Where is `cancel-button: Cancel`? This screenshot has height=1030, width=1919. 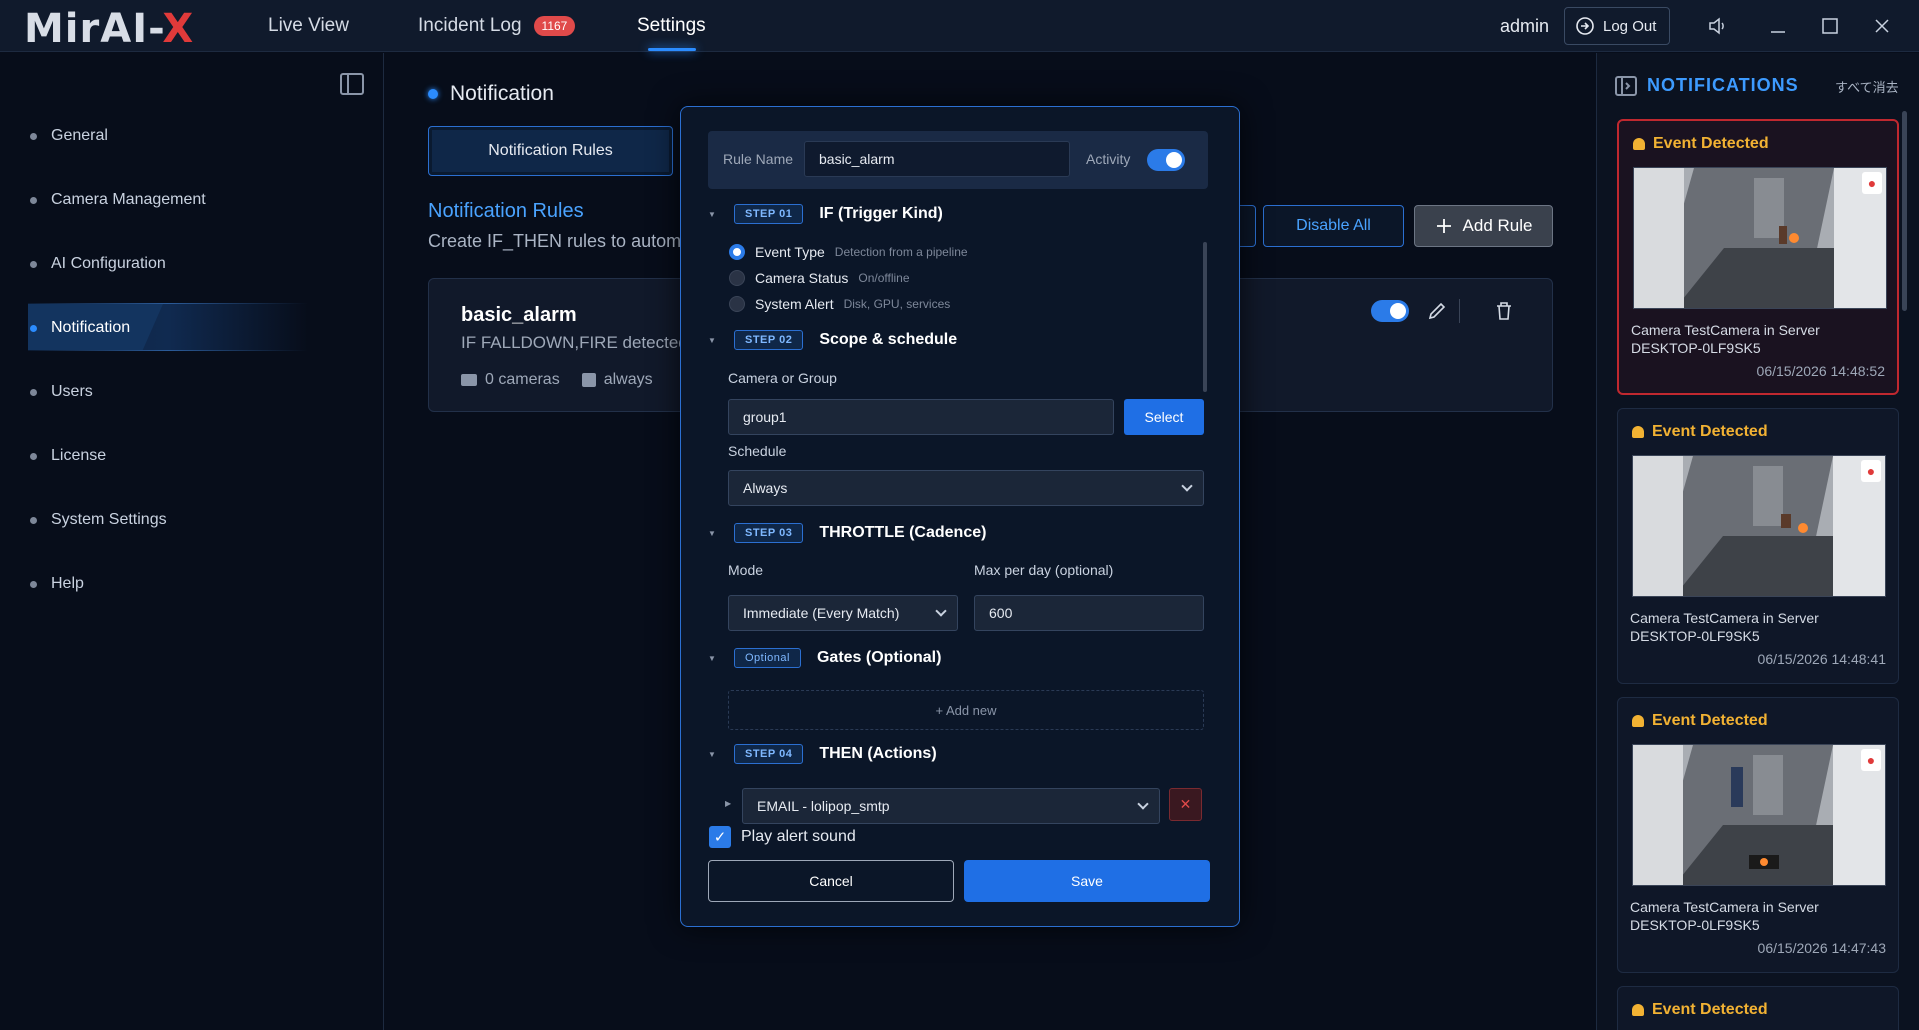 cancel-button: Cancel is located at coordinates (831, 881).